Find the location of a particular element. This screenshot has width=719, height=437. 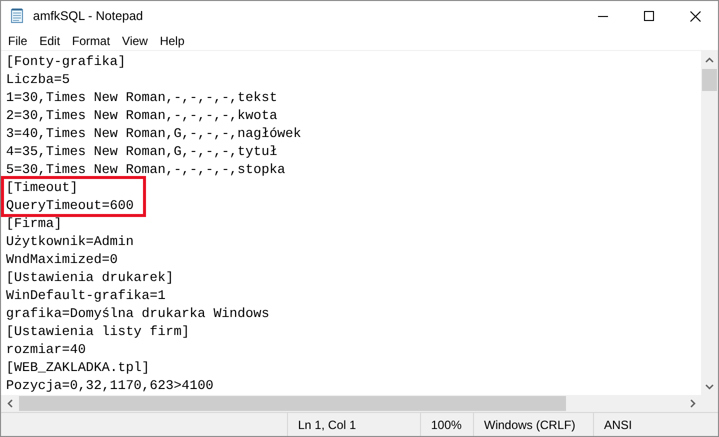

text-line: 1=30,Times New Roman,-,-,-,-,tekst is located at coordinates (142, 98).